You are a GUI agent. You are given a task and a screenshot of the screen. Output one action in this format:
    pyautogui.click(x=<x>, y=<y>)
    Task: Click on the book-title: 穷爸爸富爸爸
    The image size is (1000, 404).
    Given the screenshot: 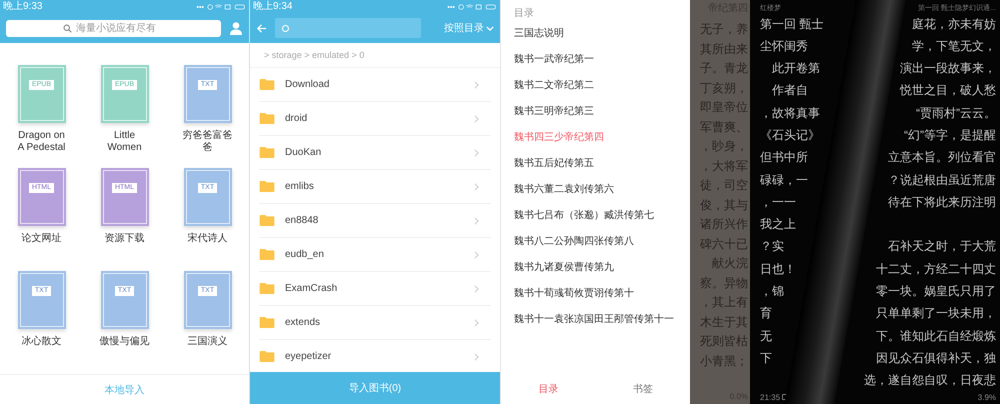 What is the action you would take?
    pyautogui.click(x=208, y=142)
    